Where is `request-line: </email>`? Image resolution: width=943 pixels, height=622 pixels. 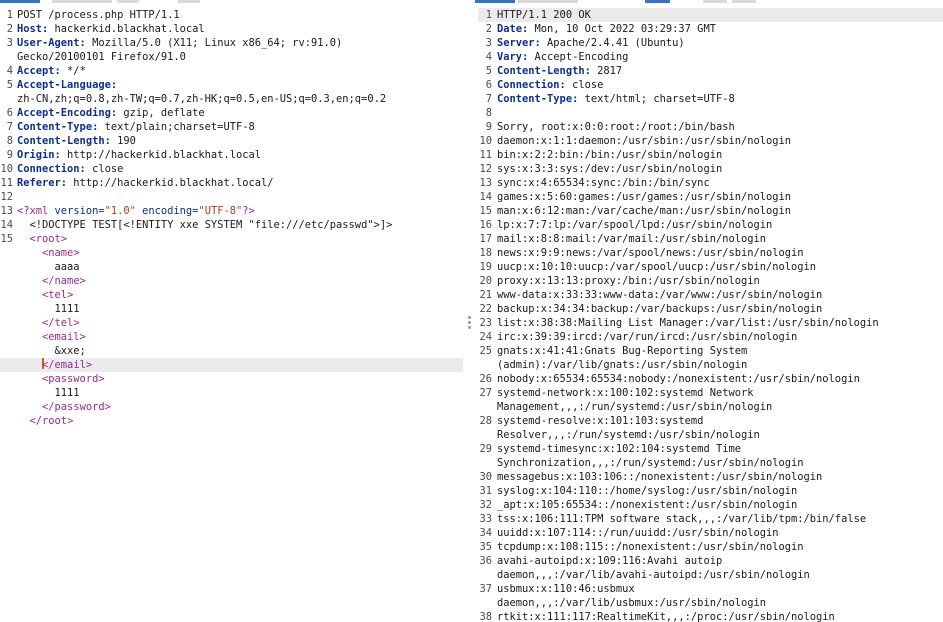 request-line: </email> is located at coordinates (231, 365).